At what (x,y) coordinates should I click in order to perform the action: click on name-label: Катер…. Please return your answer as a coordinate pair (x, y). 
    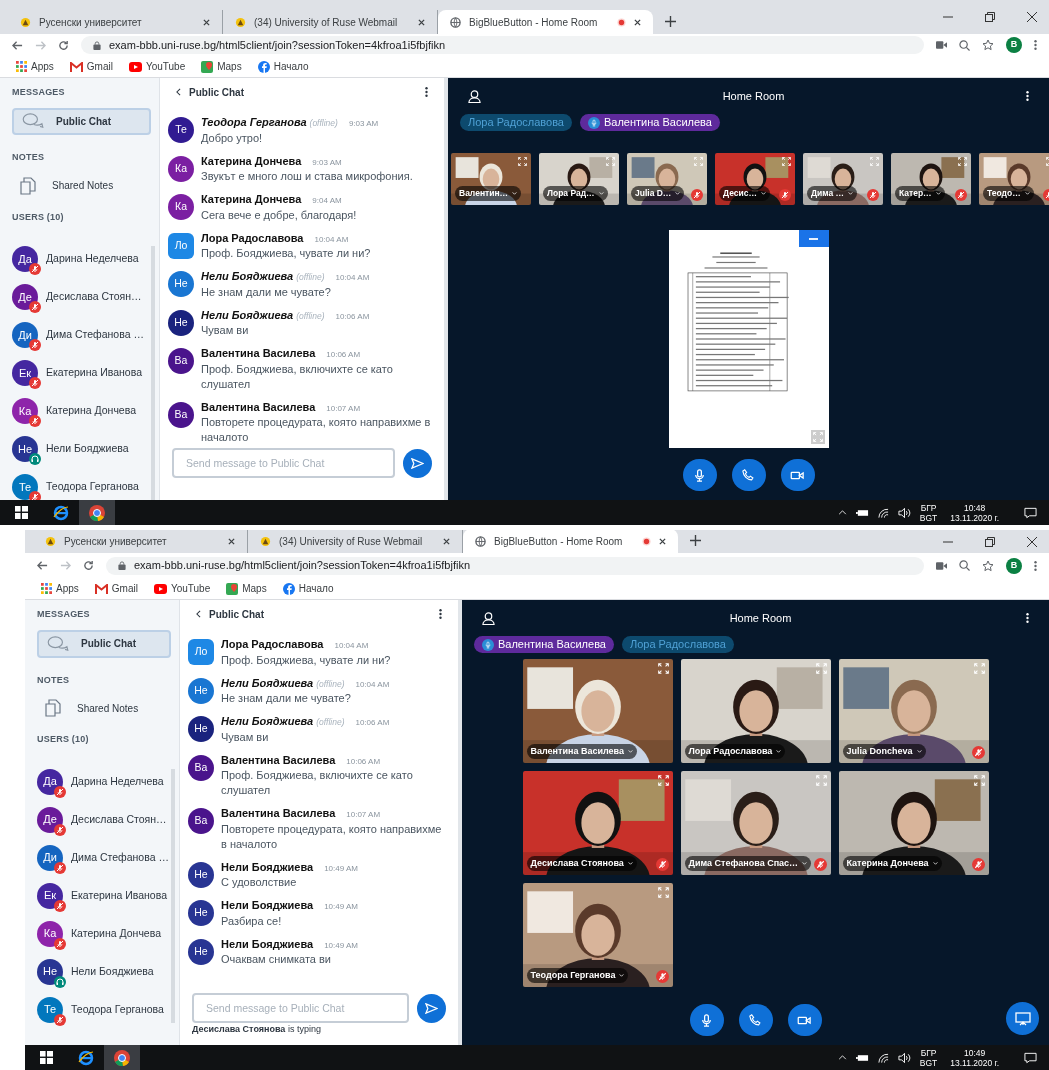
    Looking at the image, I should click on (920, 193).